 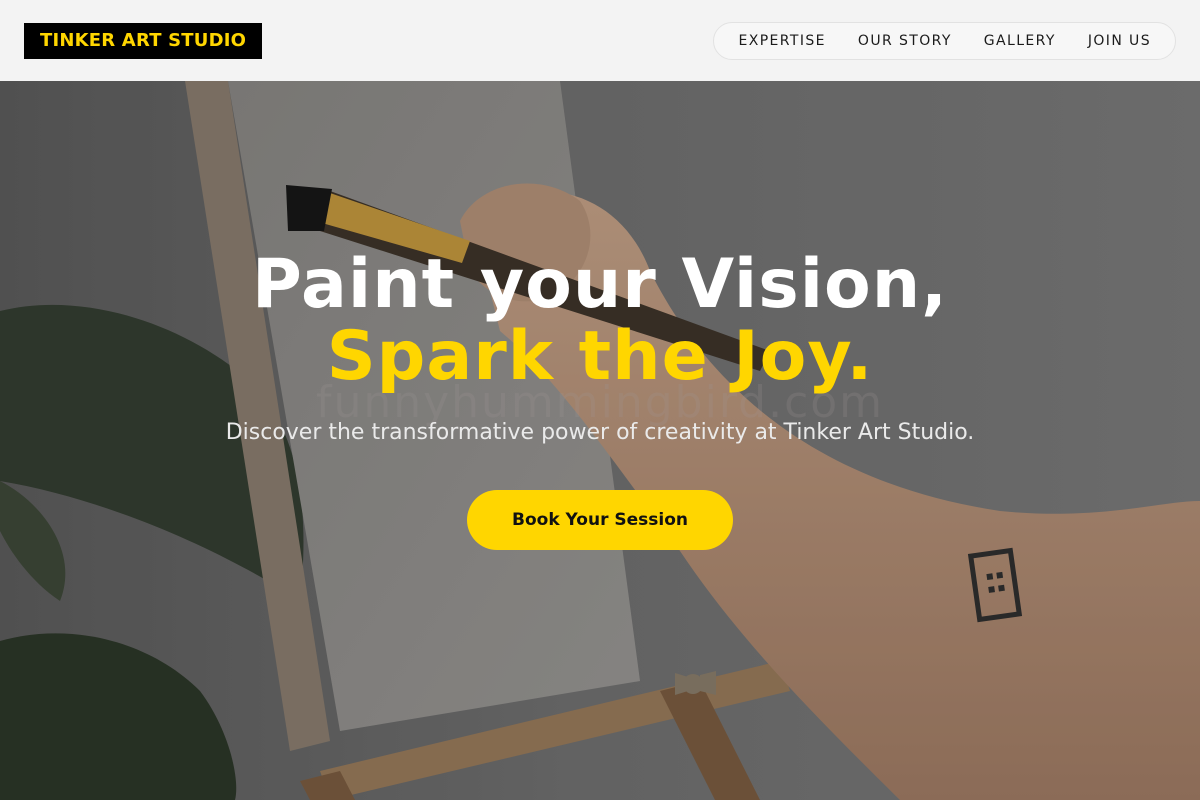 What do you see at coordinates (143, 40) in the screenshot?
I see `logo: TINKER ART STUDIO` at bounding box center [143, 40].